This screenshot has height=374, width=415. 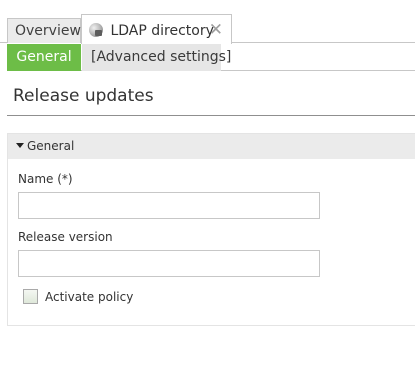 I want to click on release-version-field, so click(x=169, y=263).